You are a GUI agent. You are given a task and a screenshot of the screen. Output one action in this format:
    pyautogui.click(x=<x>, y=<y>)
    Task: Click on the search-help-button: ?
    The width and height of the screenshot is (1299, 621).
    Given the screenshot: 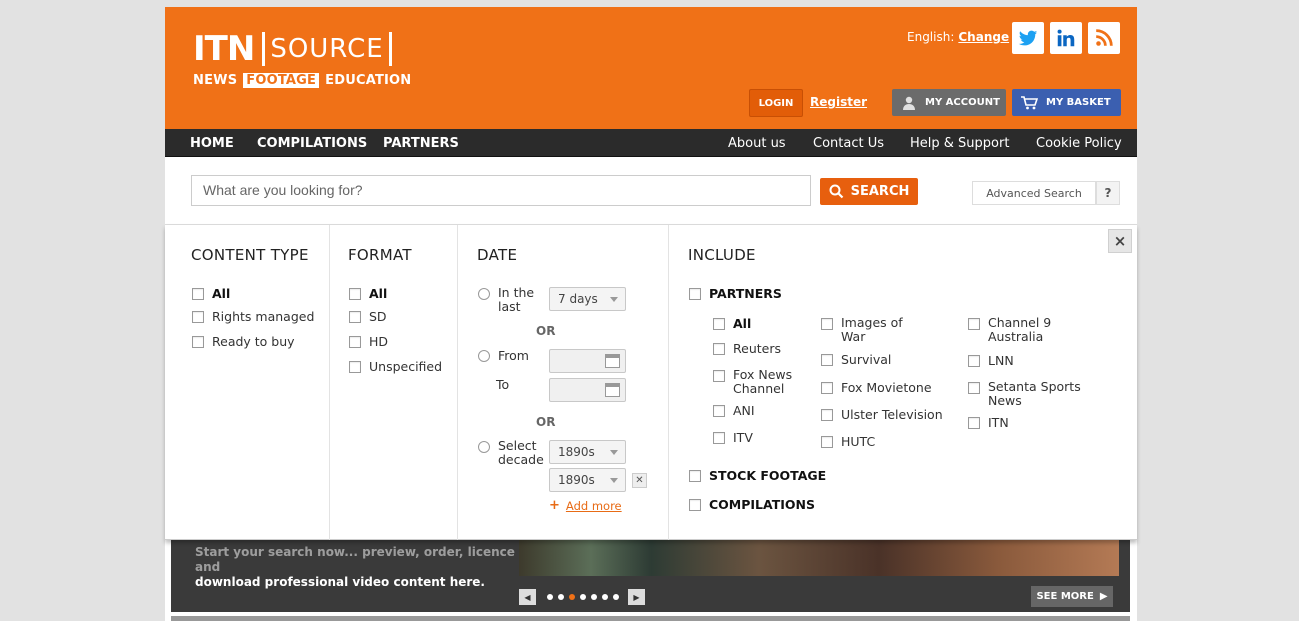 What is the action you would take?
    pyautogui.click(x=1108, y=193)
    